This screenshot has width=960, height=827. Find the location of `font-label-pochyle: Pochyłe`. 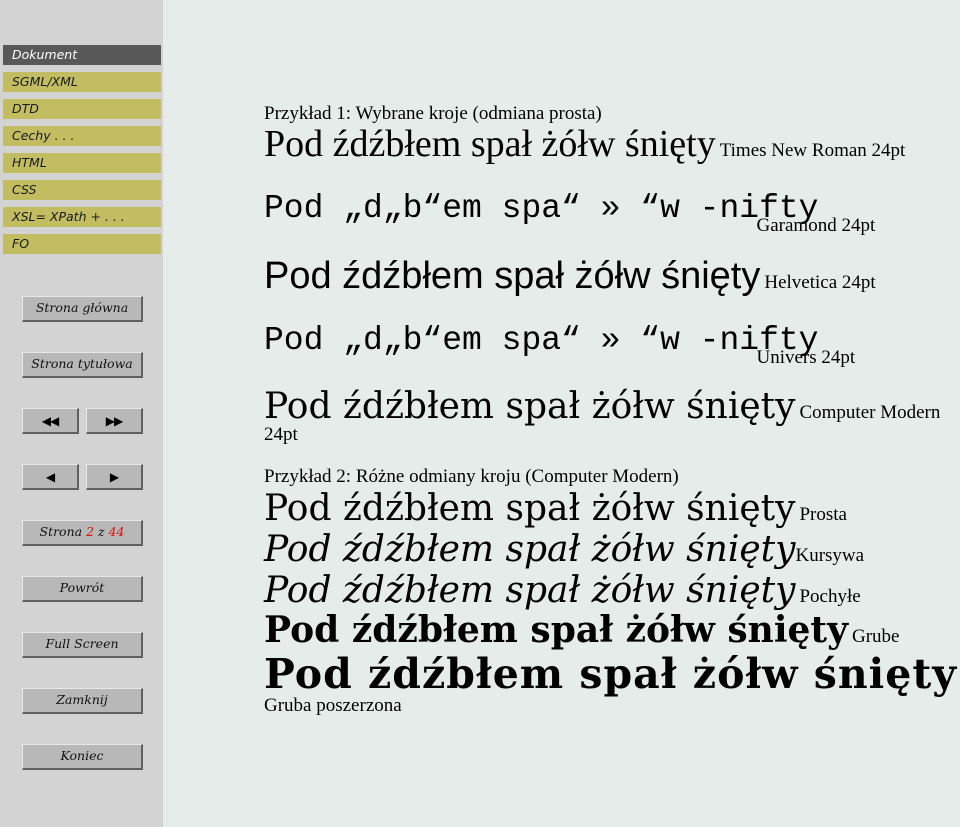

font-label-pochyle: Pochyłe is located at coordinates (830, 596).